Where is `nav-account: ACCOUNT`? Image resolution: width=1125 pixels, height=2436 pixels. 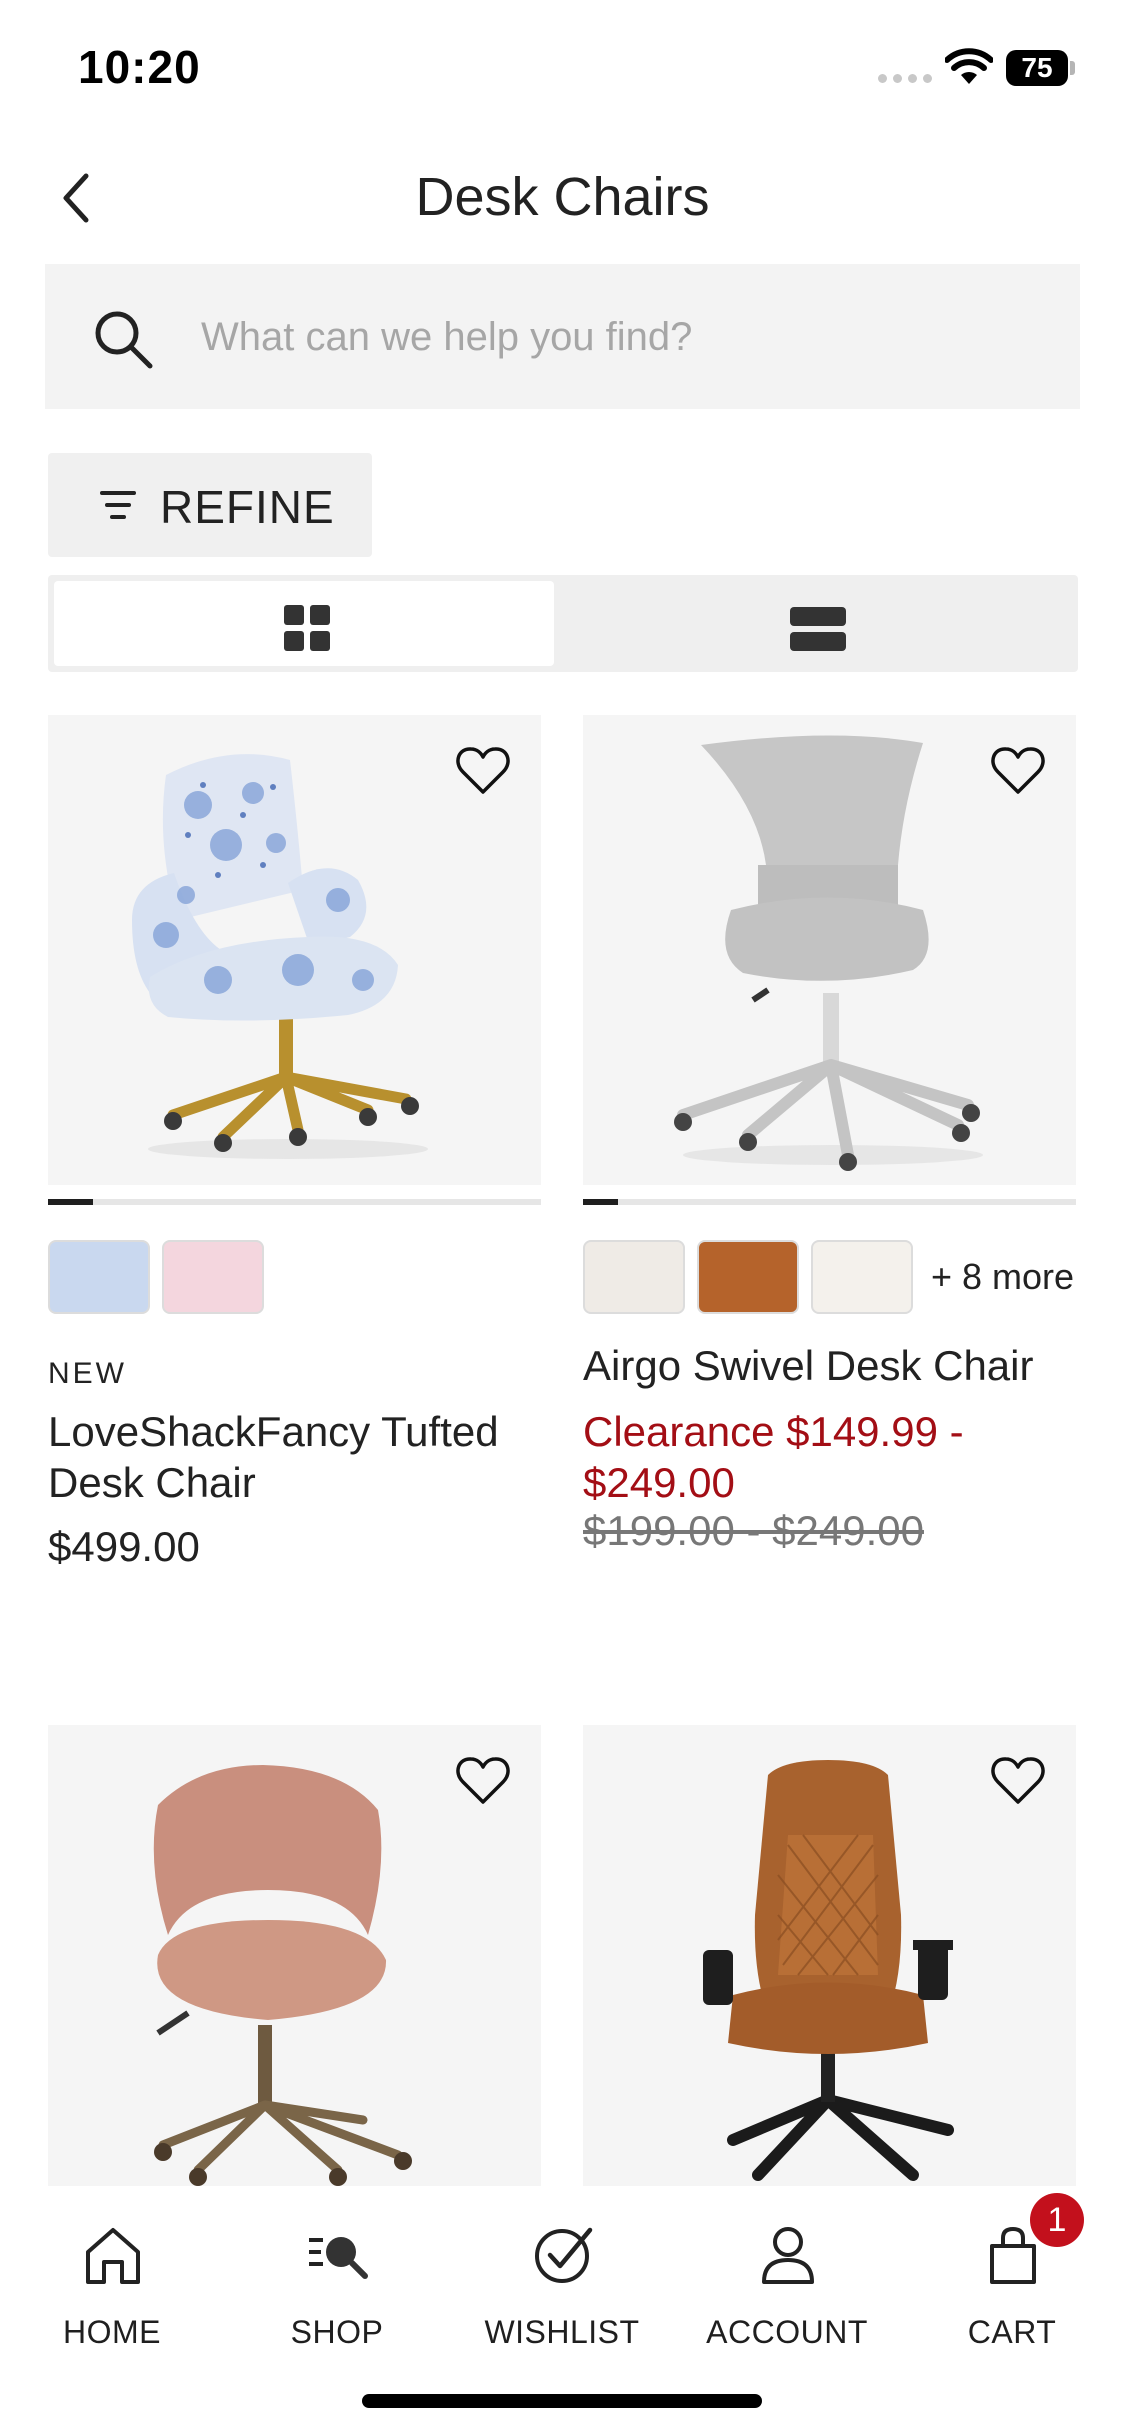 nav-account: ACCOUNT is located at coordinates (787, 2281).